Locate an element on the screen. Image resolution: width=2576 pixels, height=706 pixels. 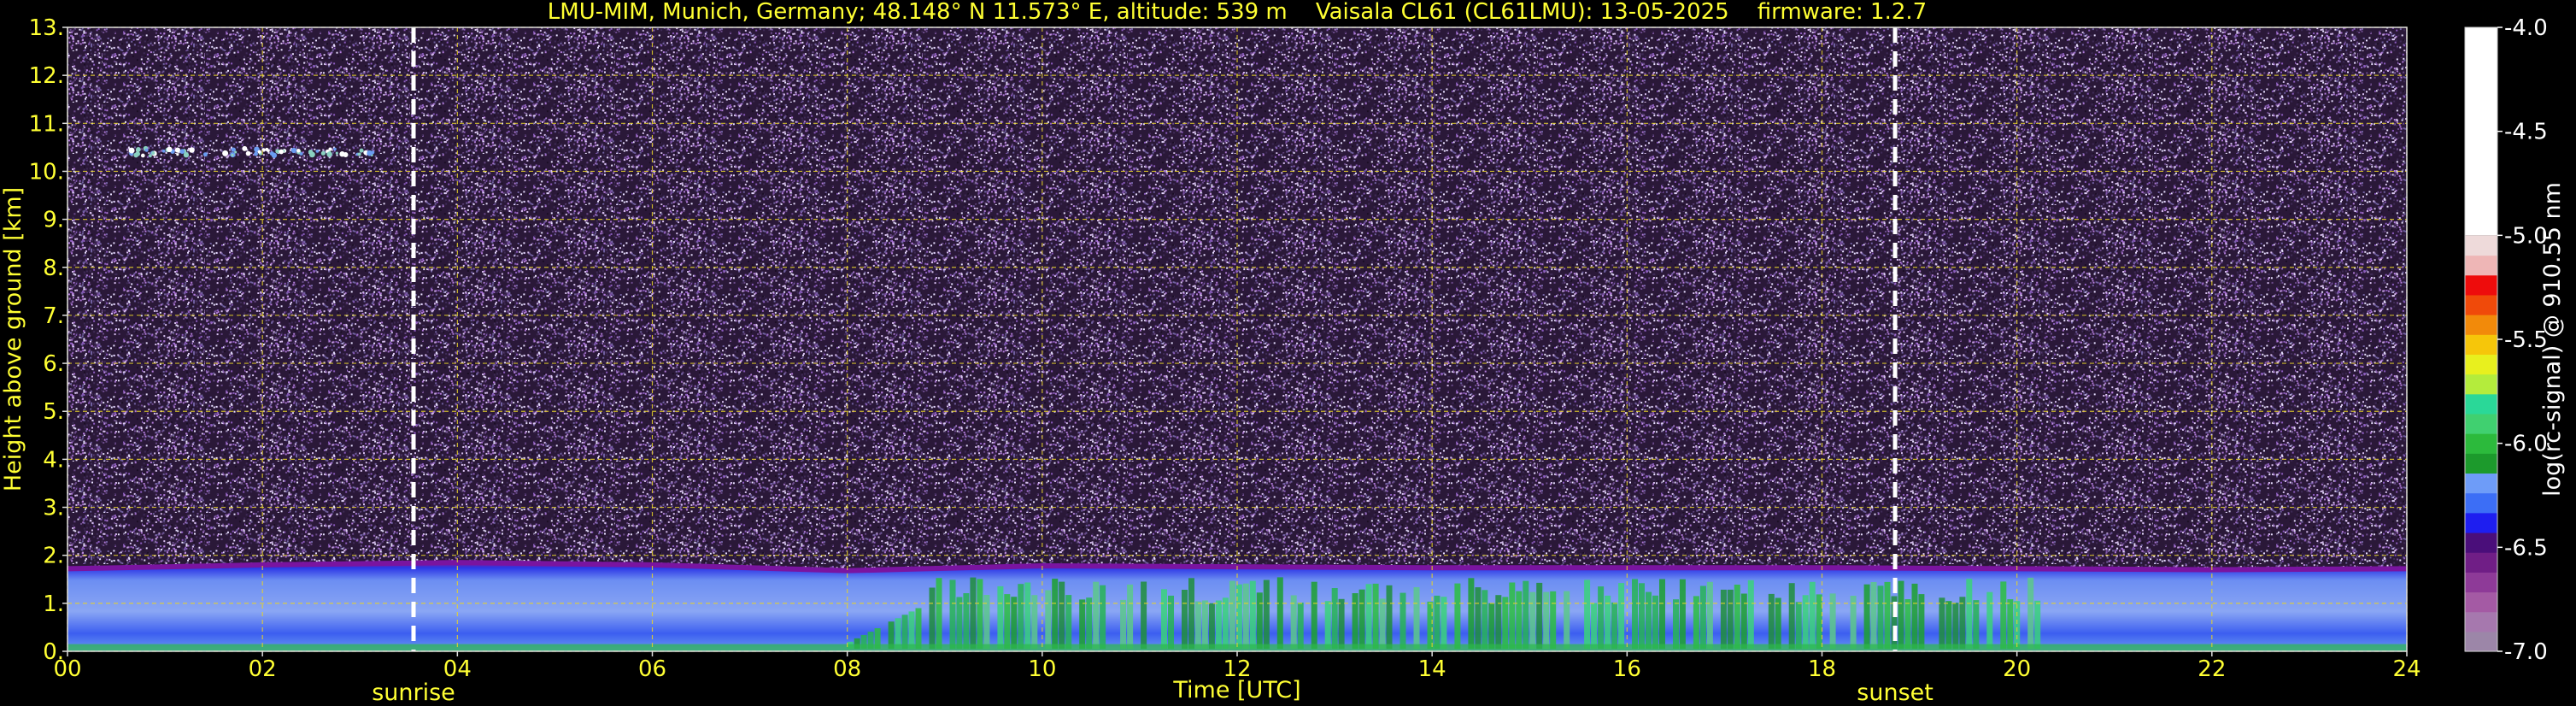
y-tick-label: 10. is located at coordinates (46, 172).